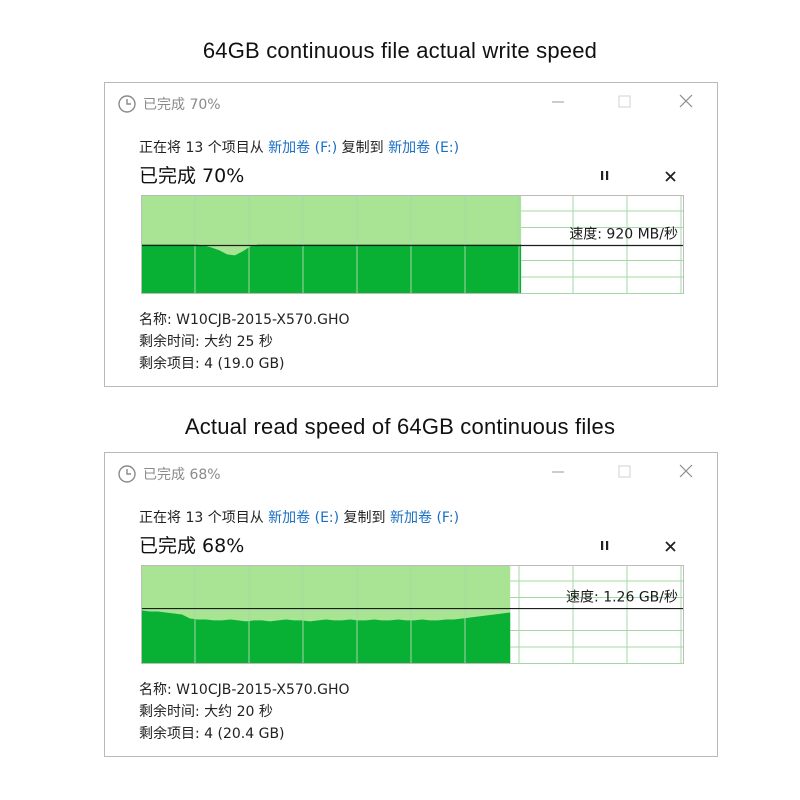  I want to click on window-title: 已完成 70%, so click(182, 105).